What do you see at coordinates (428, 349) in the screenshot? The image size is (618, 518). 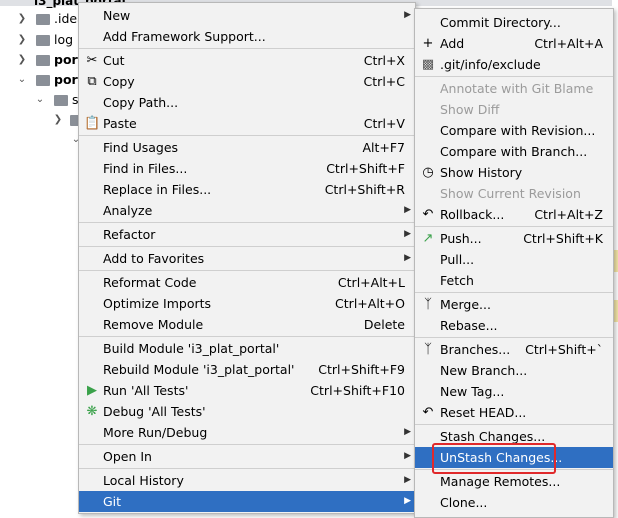 I see `branch-icon: ᛉ` at bounding box center [428, 349].